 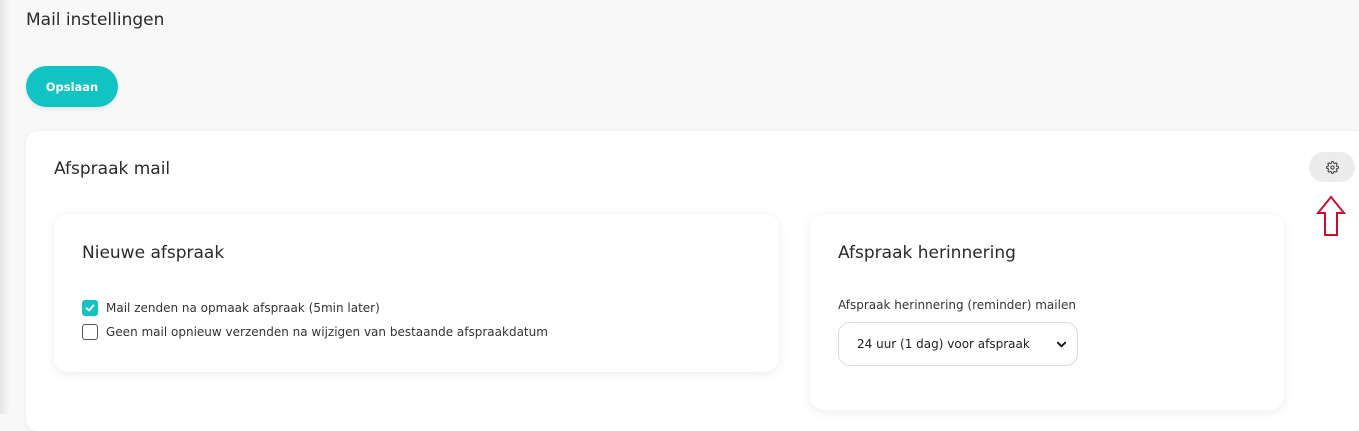 What do you see at coordinates (957, 305) in the screenshot?
I see `reminder-field-label: Afspraak herinnering (reminder) mailen` at bounding box center [957, 305].